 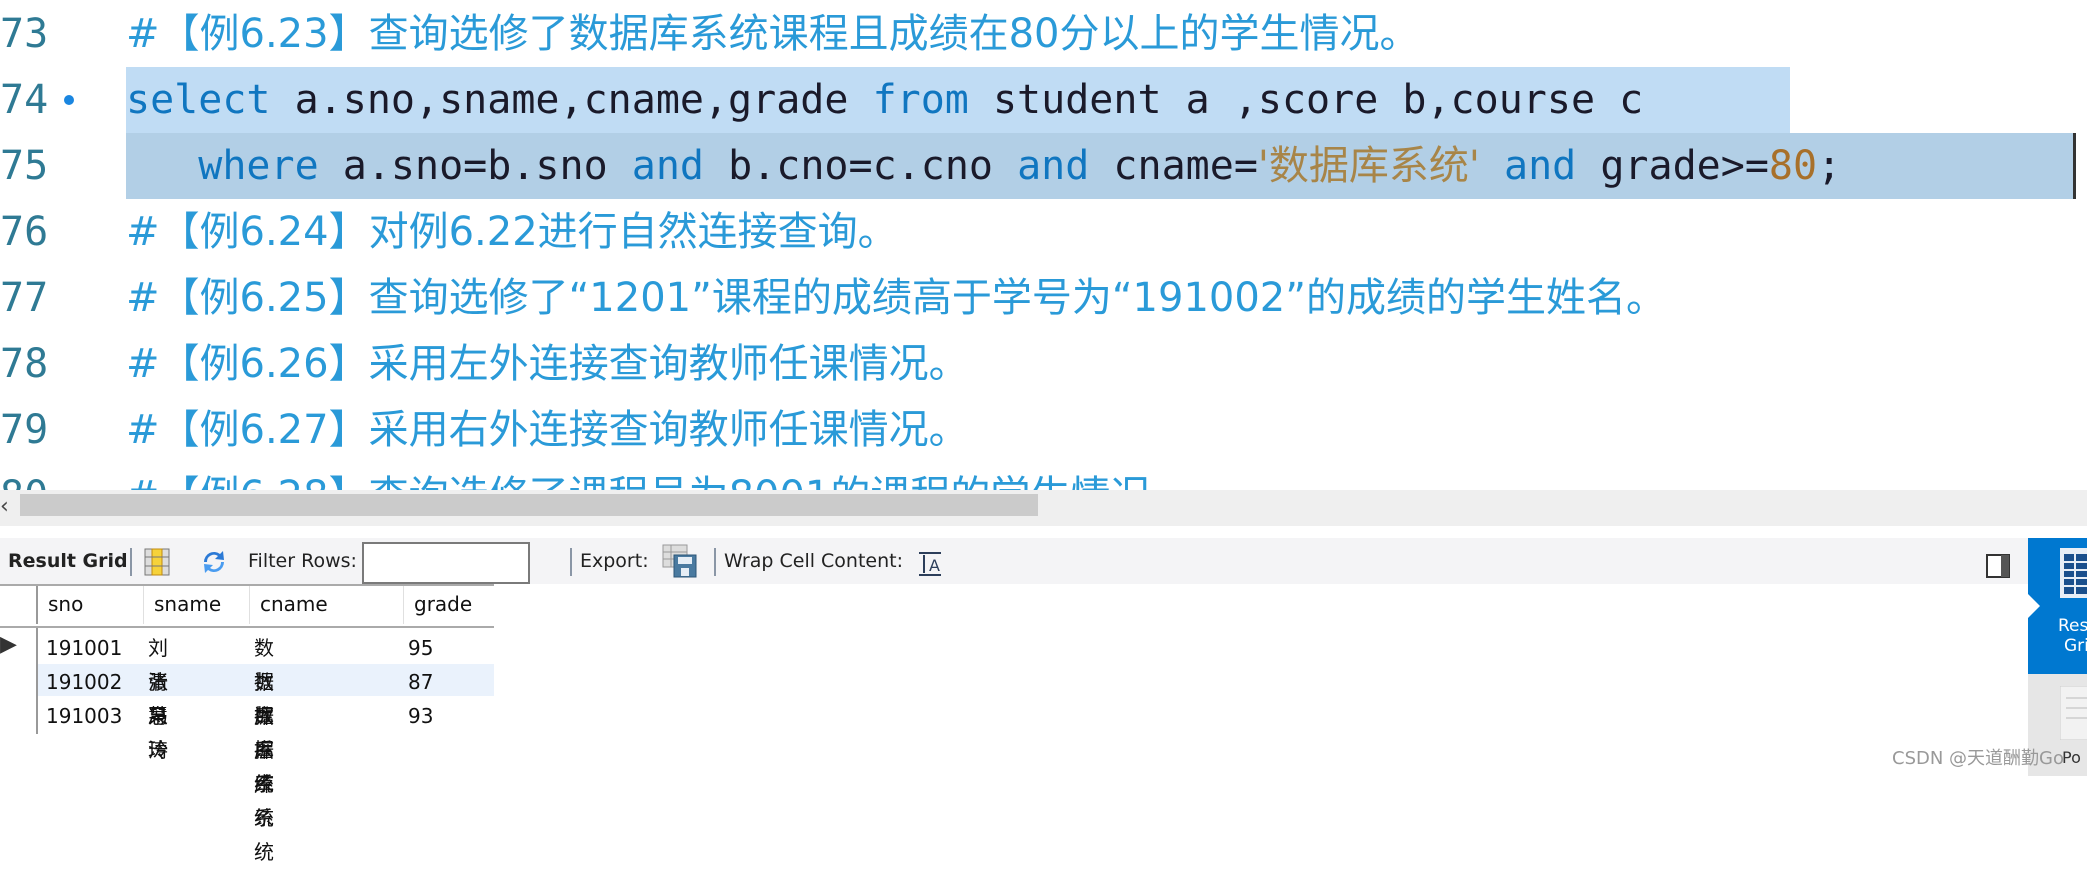 What do you see at coordinates (2057, 657) in the screenshot?
I see `result-side-panel: Res Gri Po` at bounding box center [2057, 657].